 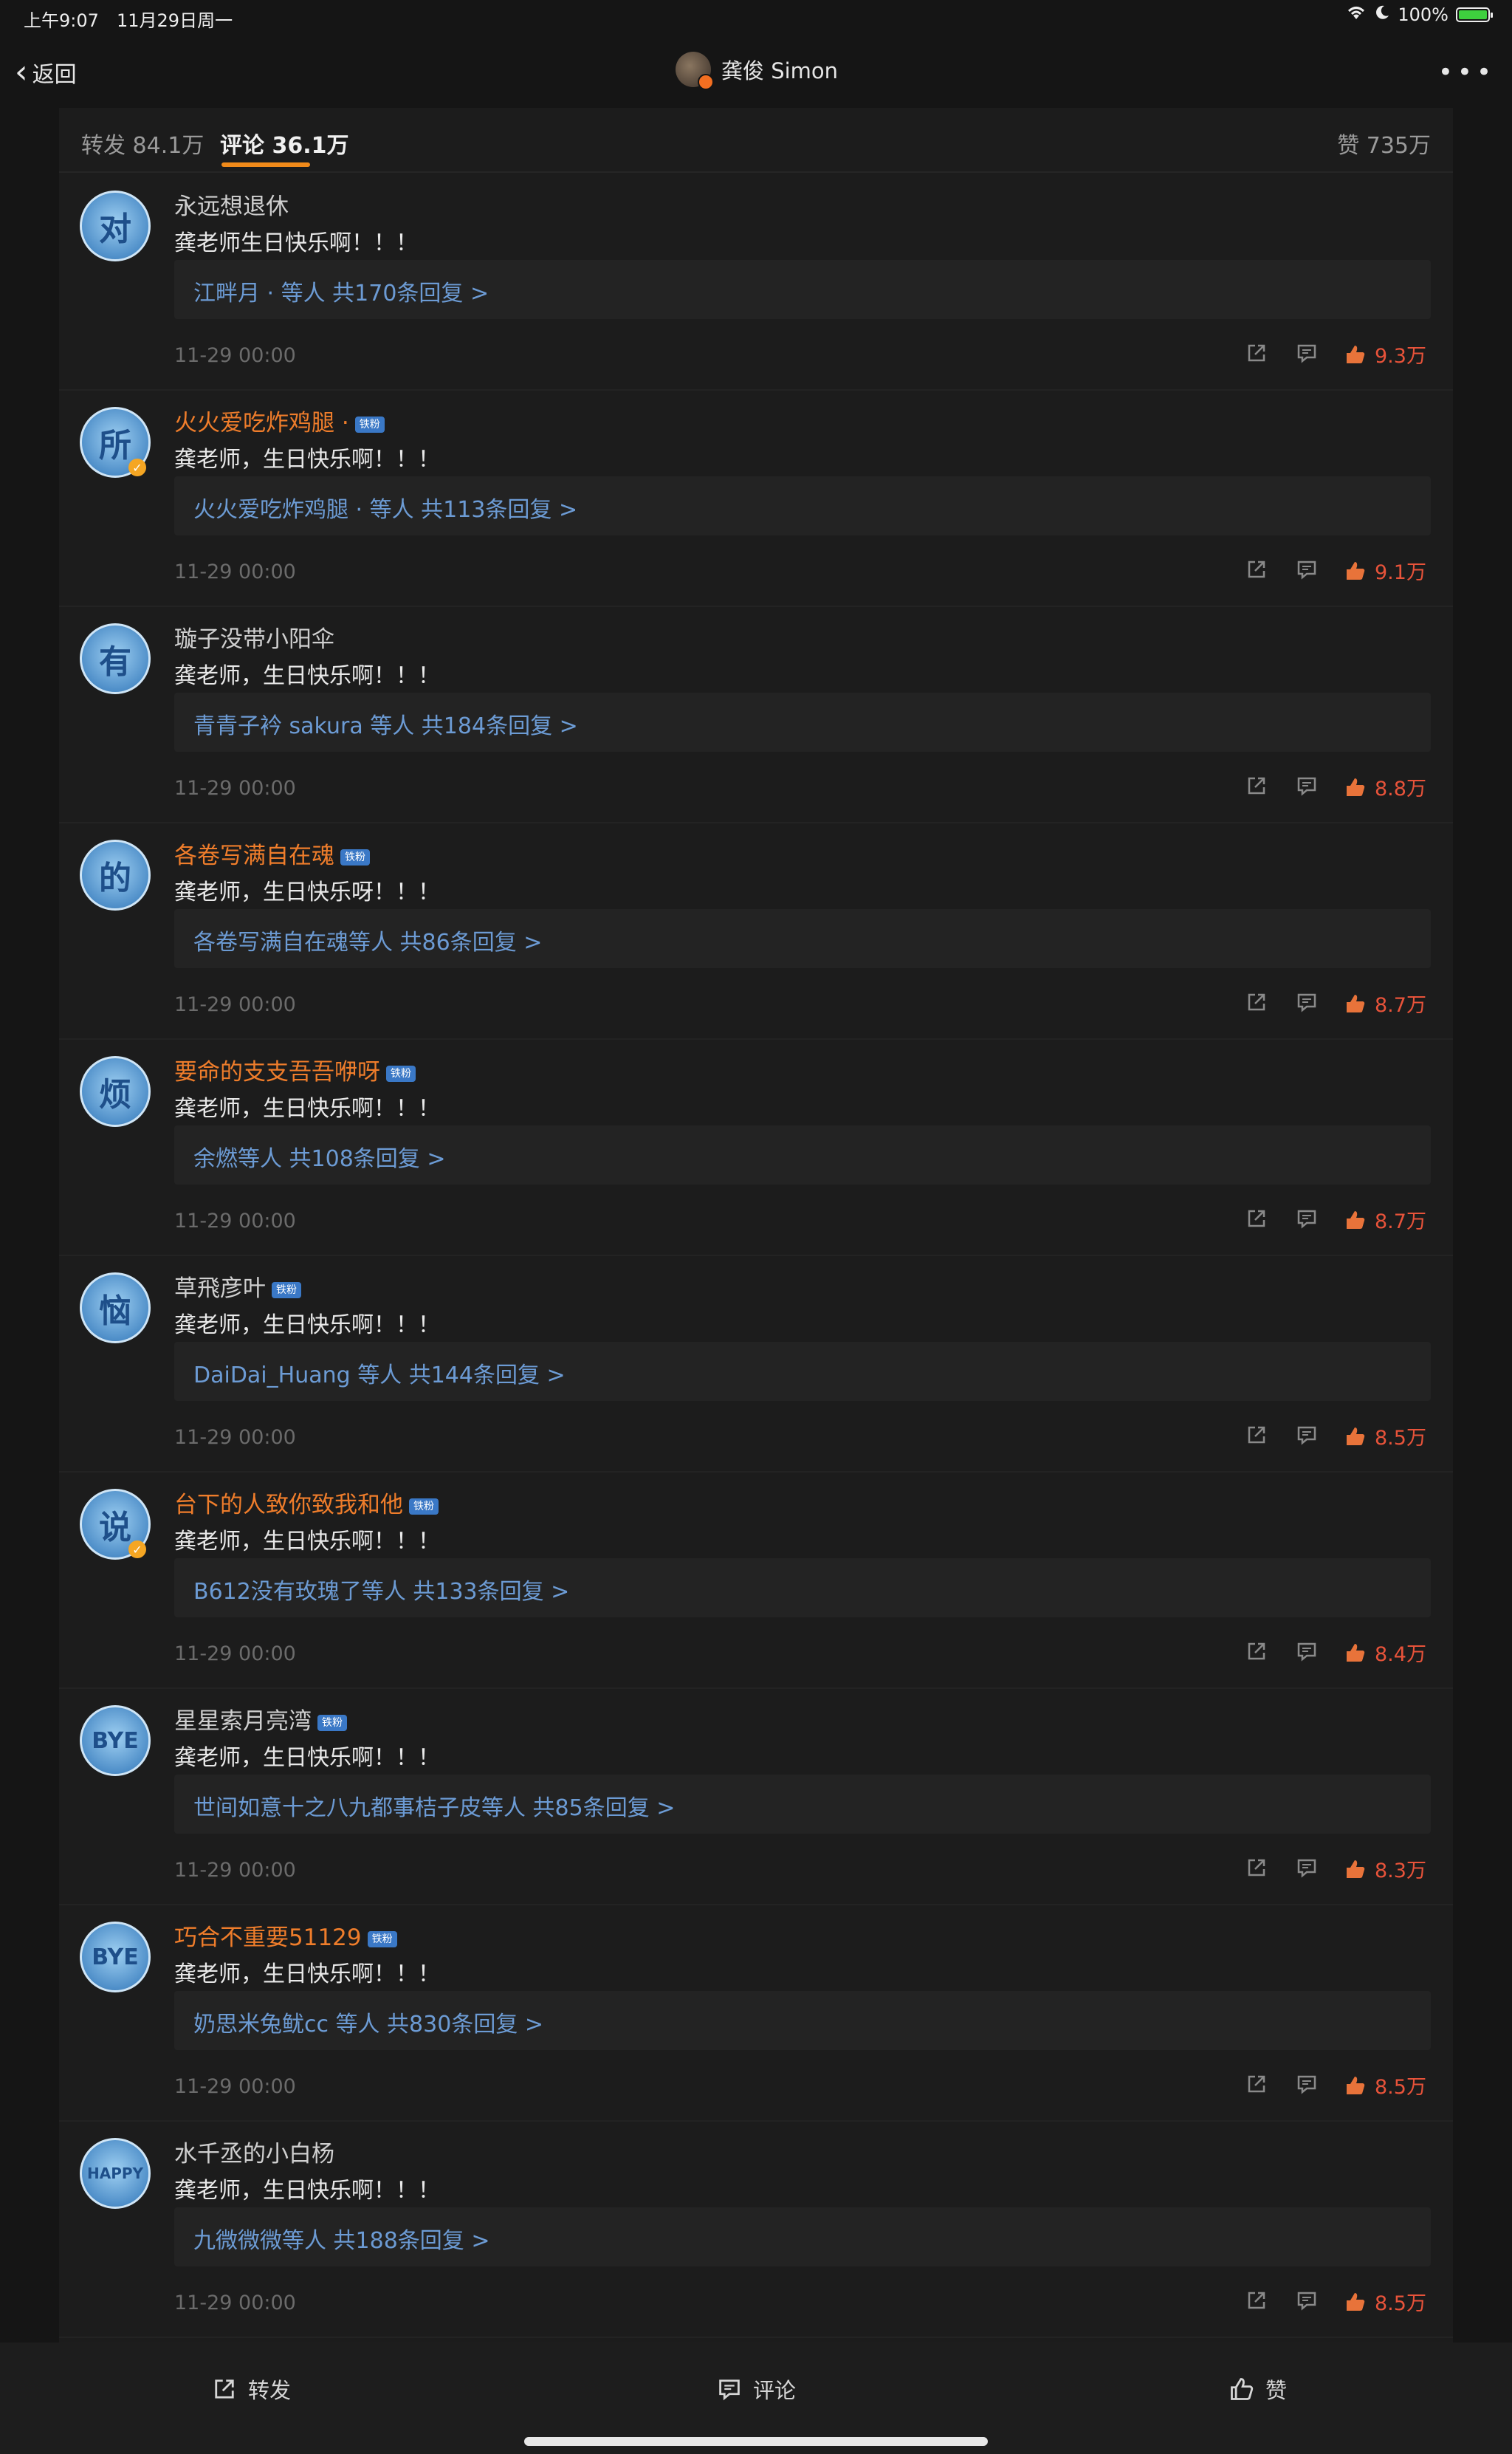 I want to click on like-toggle: 8.4万, so click(x=1385, y=1652).